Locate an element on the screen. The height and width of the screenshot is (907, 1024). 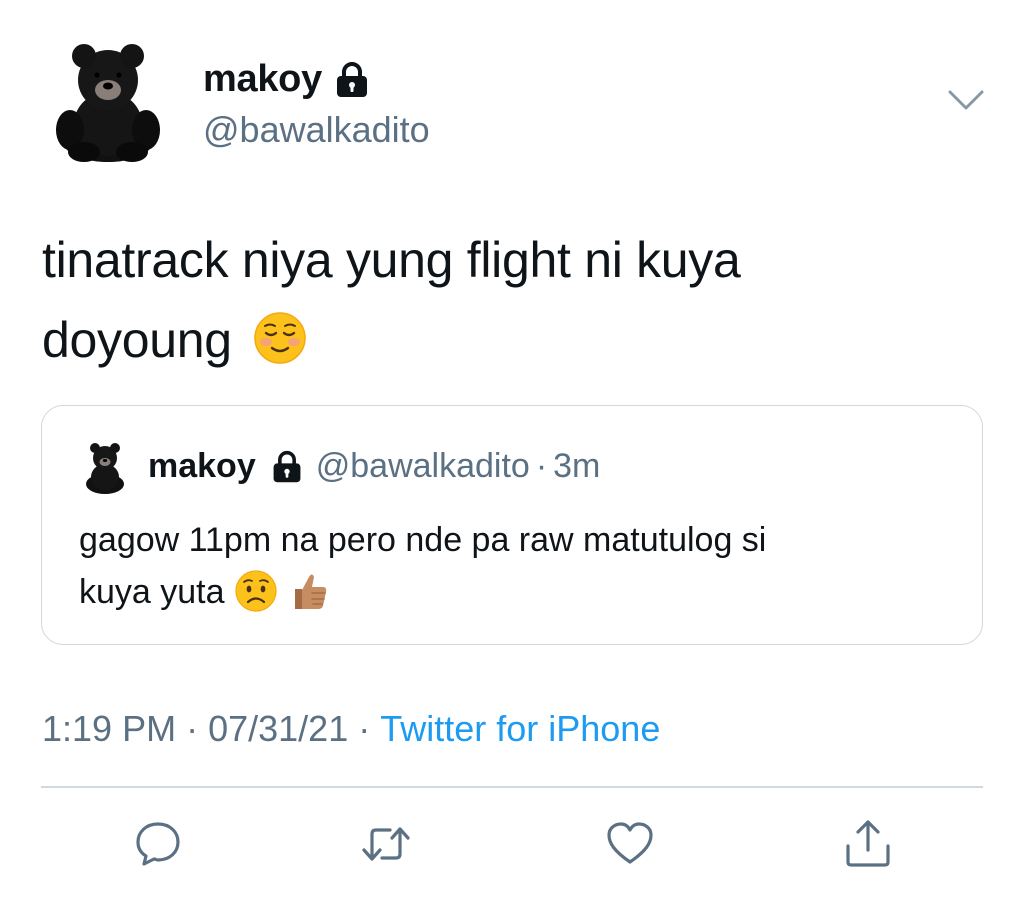
retweet-button is located at coordinates (386, 844).